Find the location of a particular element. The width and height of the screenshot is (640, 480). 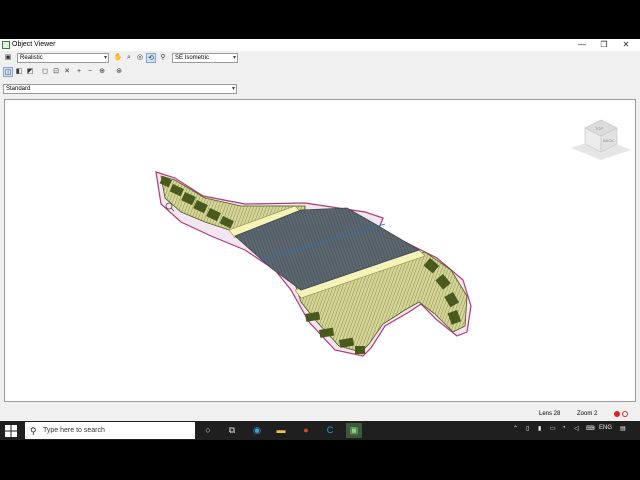

view-dropdown: SE Isometric ▾ is located at coordinates (205, 58).